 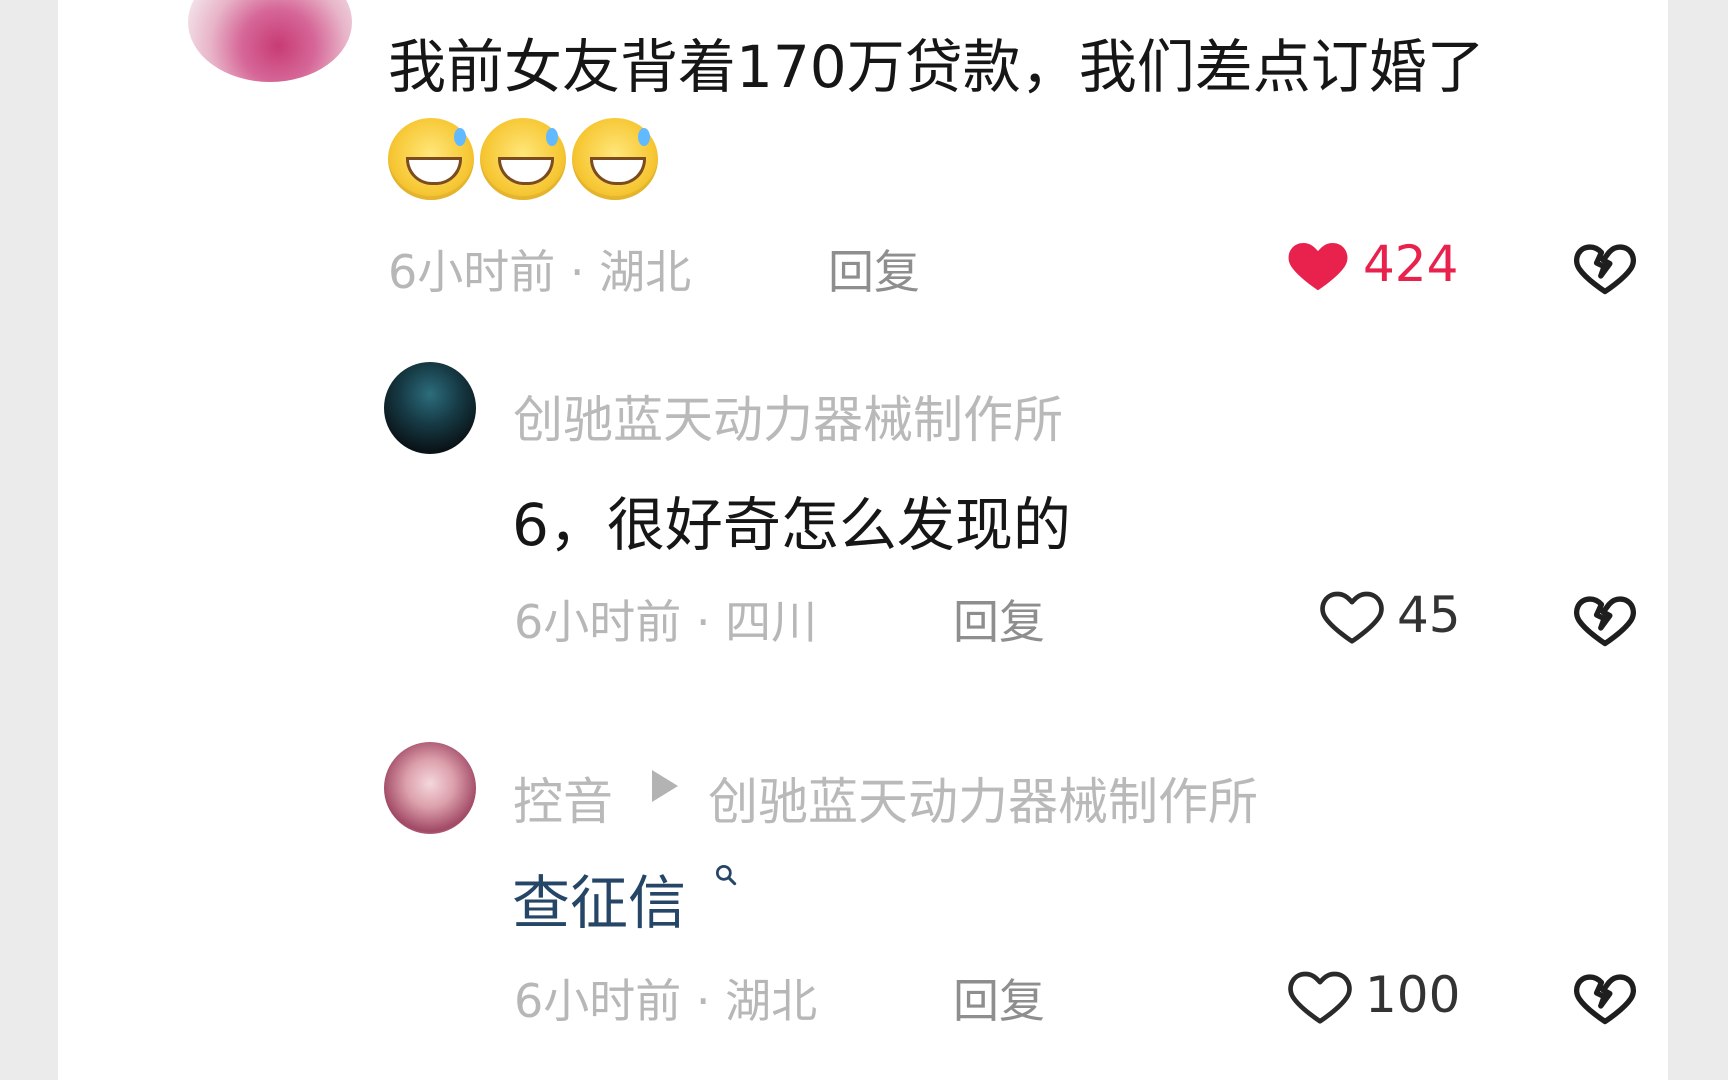 I want to click on like-count: 45, so click(x=1429, y=615).